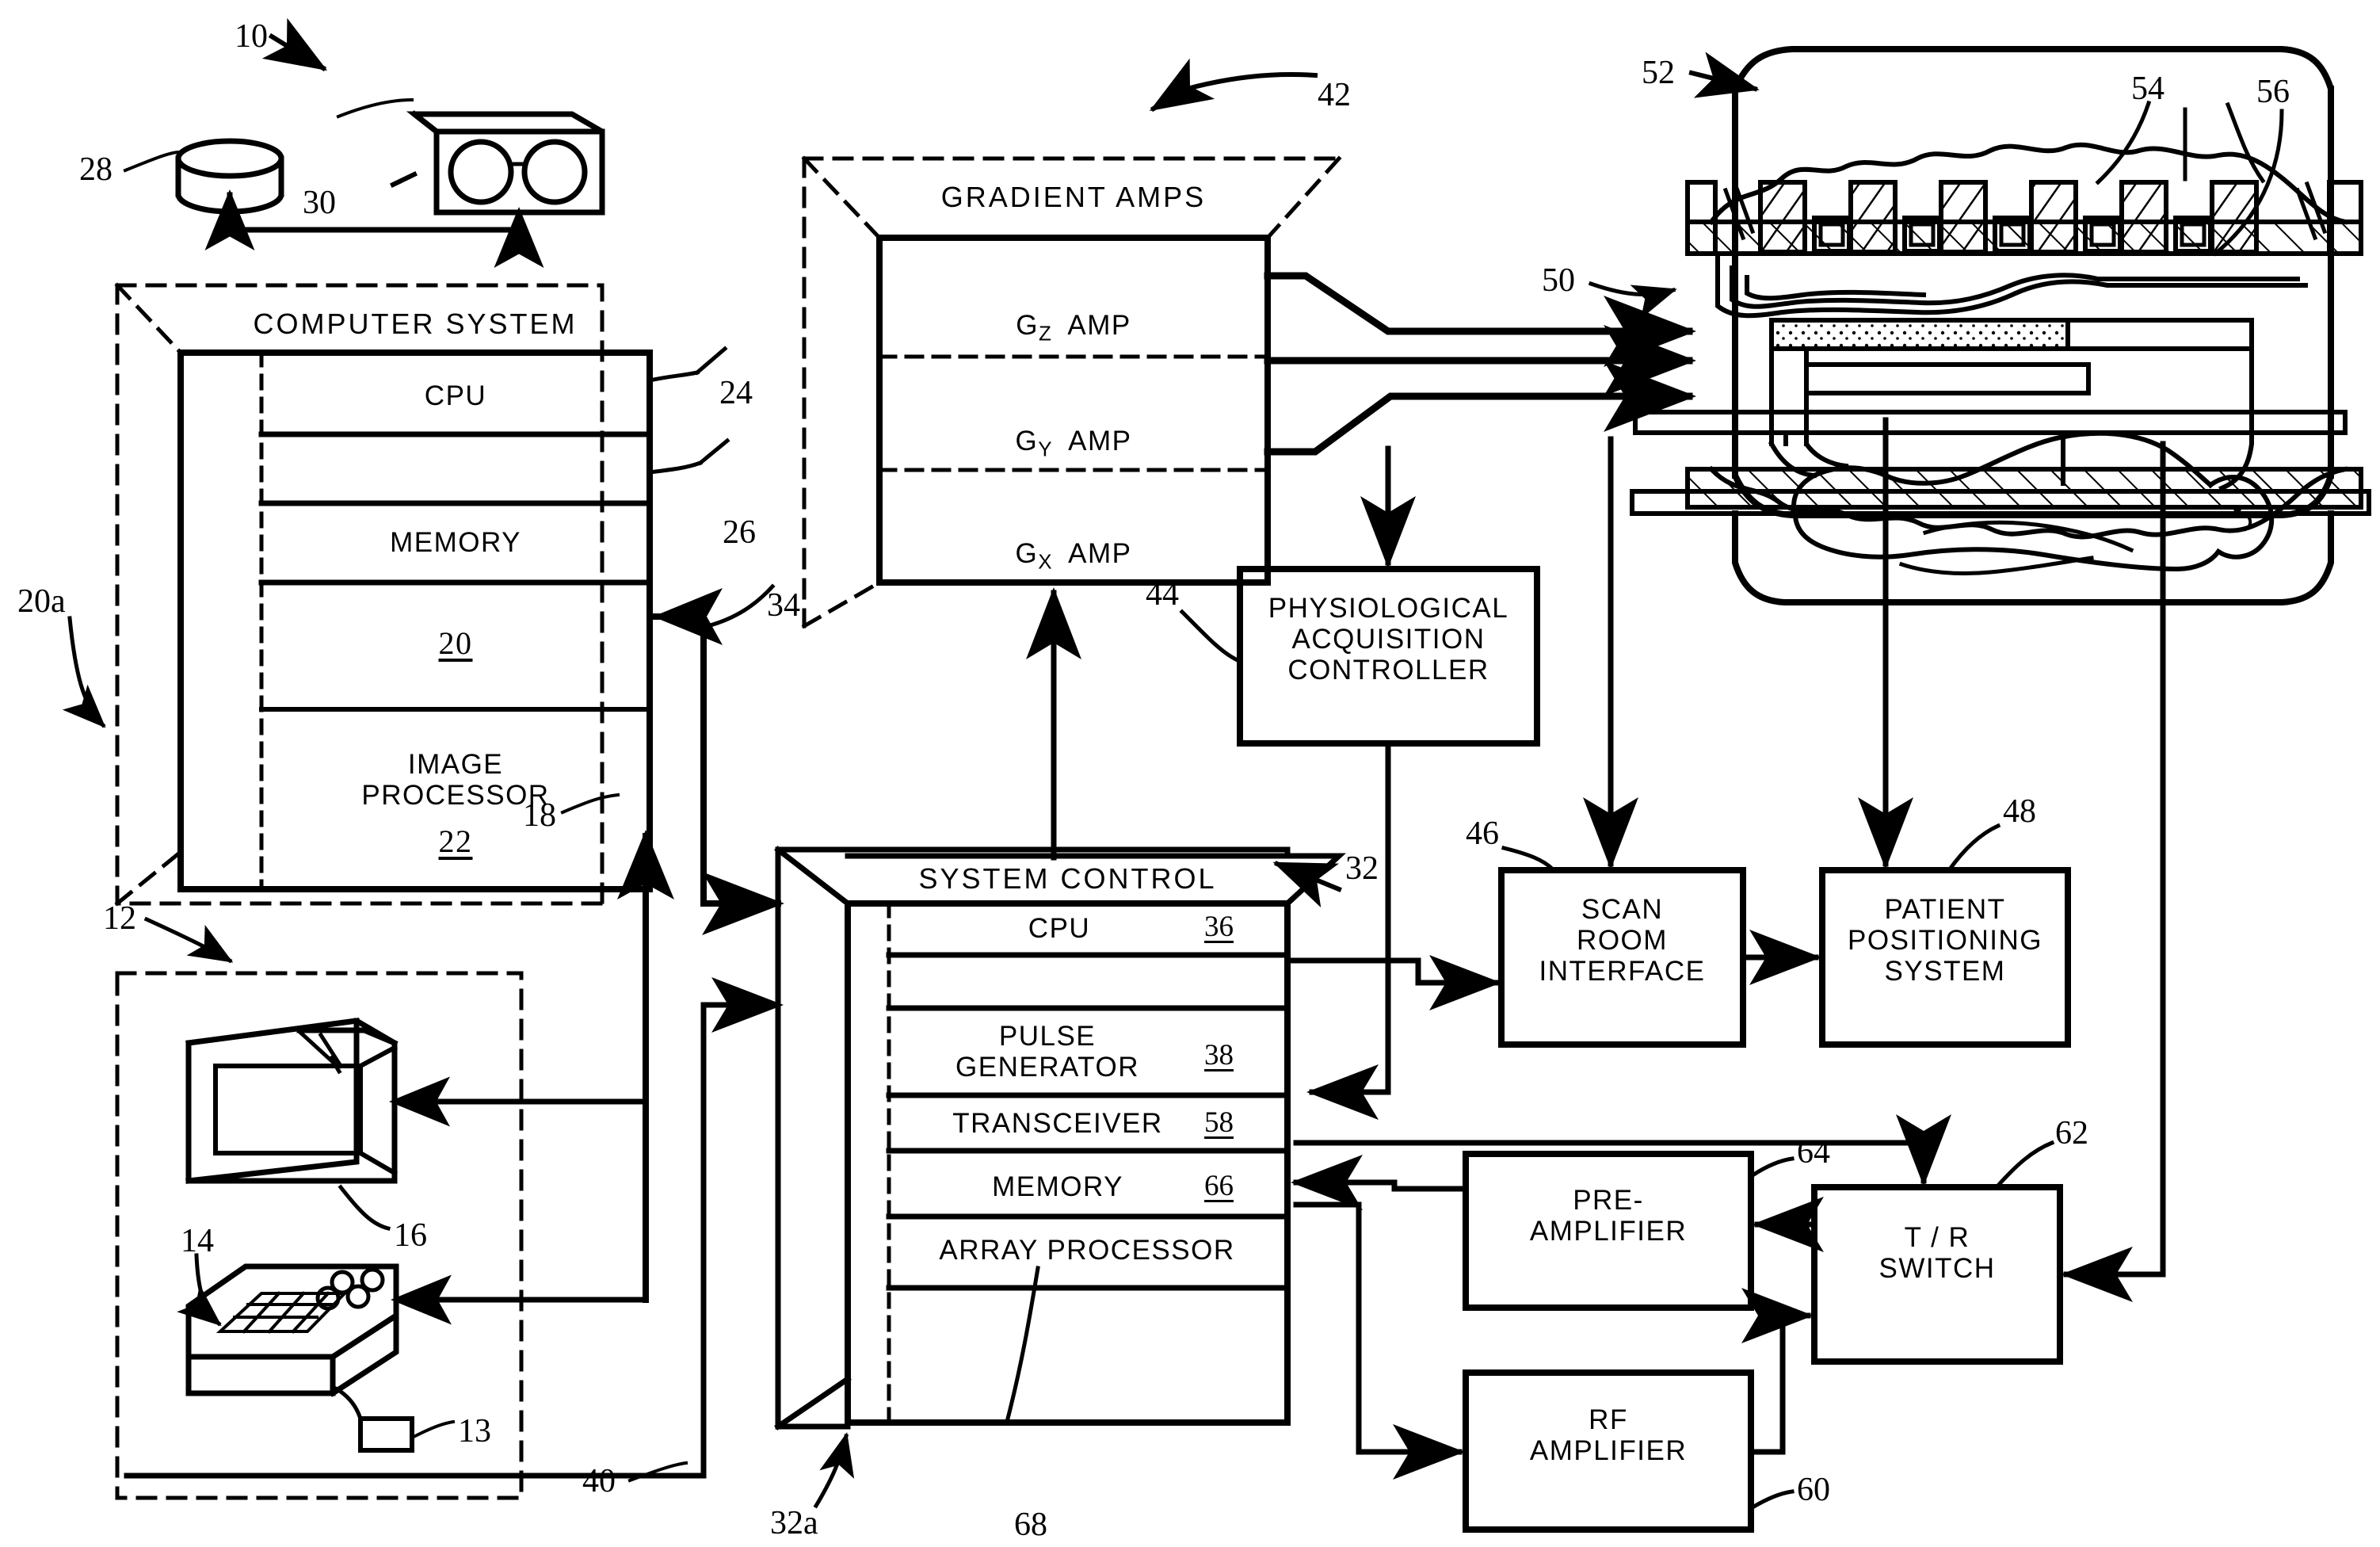 This screenshot has width=2380, height=1547. Describe the element at coordinates (455, 841) in the screenshot. I see `image-processor-number: 22` at that location.